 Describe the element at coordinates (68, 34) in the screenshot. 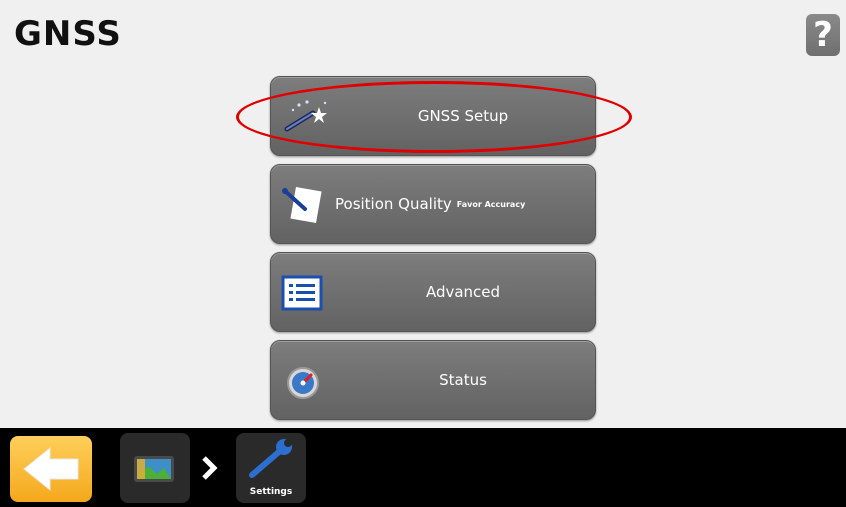

I see `page-title: GNSS` at that location.